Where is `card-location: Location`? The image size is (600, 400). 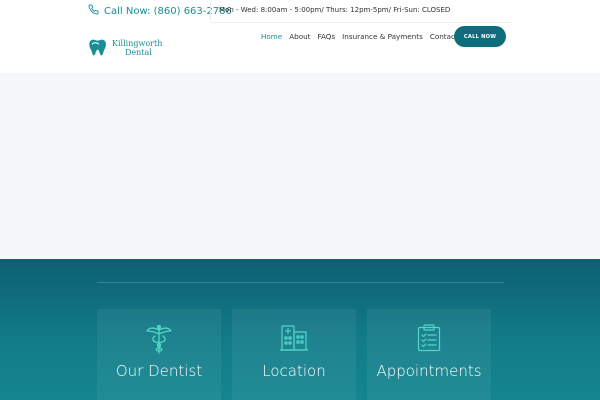
card-location: Location is located at coordinates (294, 354).